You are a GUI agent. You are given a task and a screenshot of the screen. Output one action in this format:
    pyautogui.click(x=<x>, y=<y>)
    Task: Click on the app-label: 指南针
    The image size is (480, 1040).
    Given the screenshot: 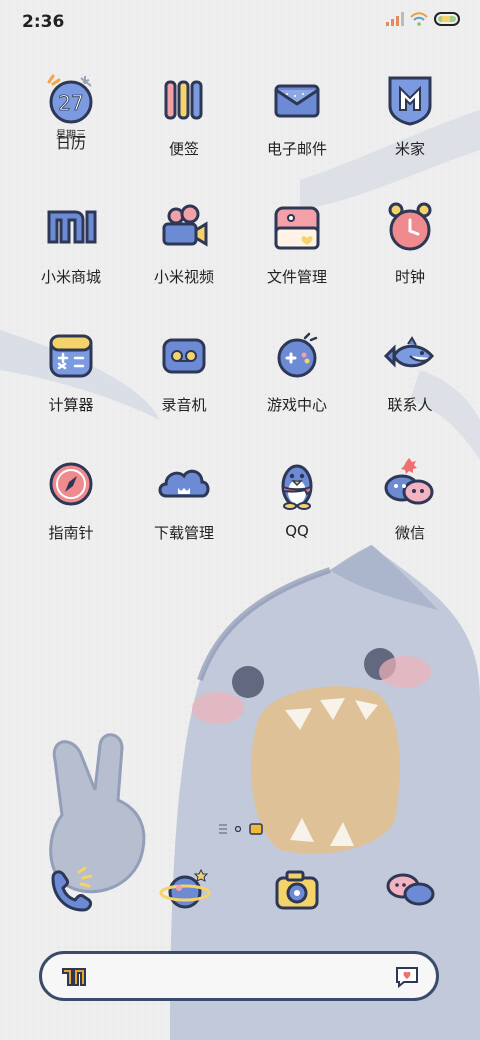 What is the action you would take?
    pyautogui.click(x=71, y=533)
    